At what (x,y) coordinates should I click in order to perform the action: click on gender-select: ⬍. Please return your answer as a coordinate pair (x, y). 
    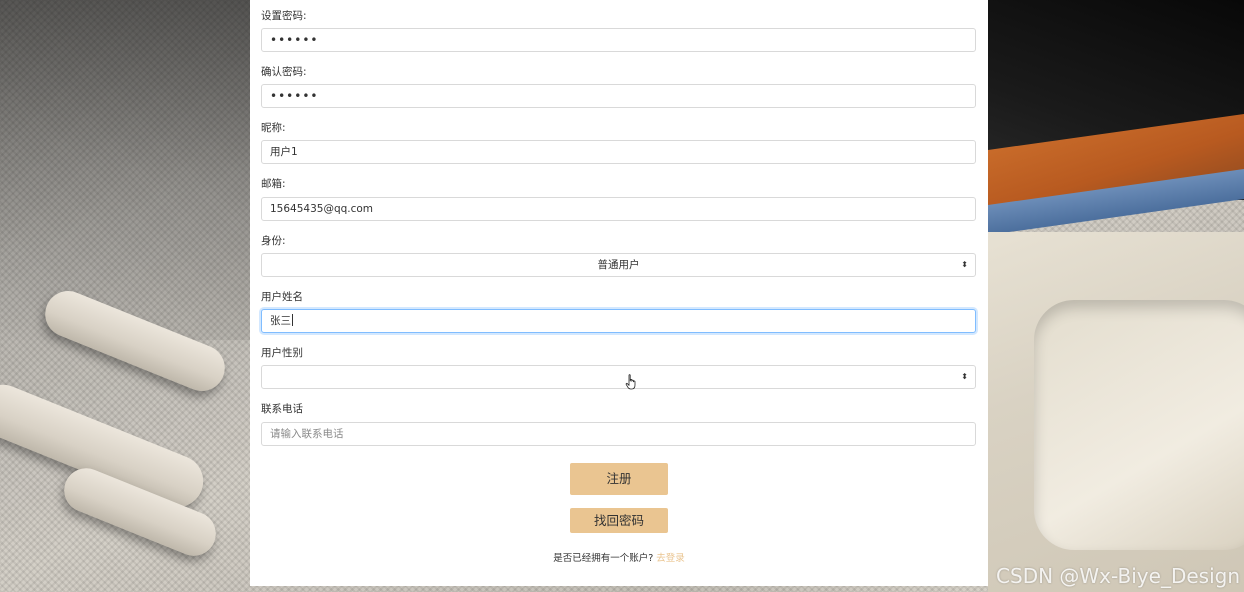
    Looking at the image, I should click on (618, 377).